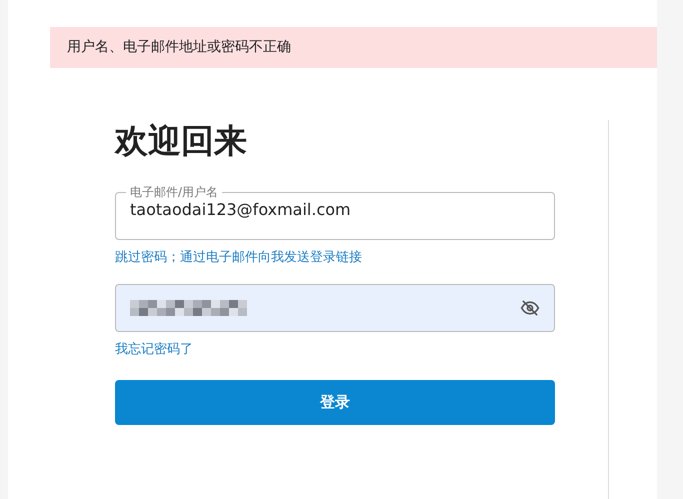  I want to click on email-login-link: 跳过密码；通过电子邮件向我发送登录链接, so click(238, 257).